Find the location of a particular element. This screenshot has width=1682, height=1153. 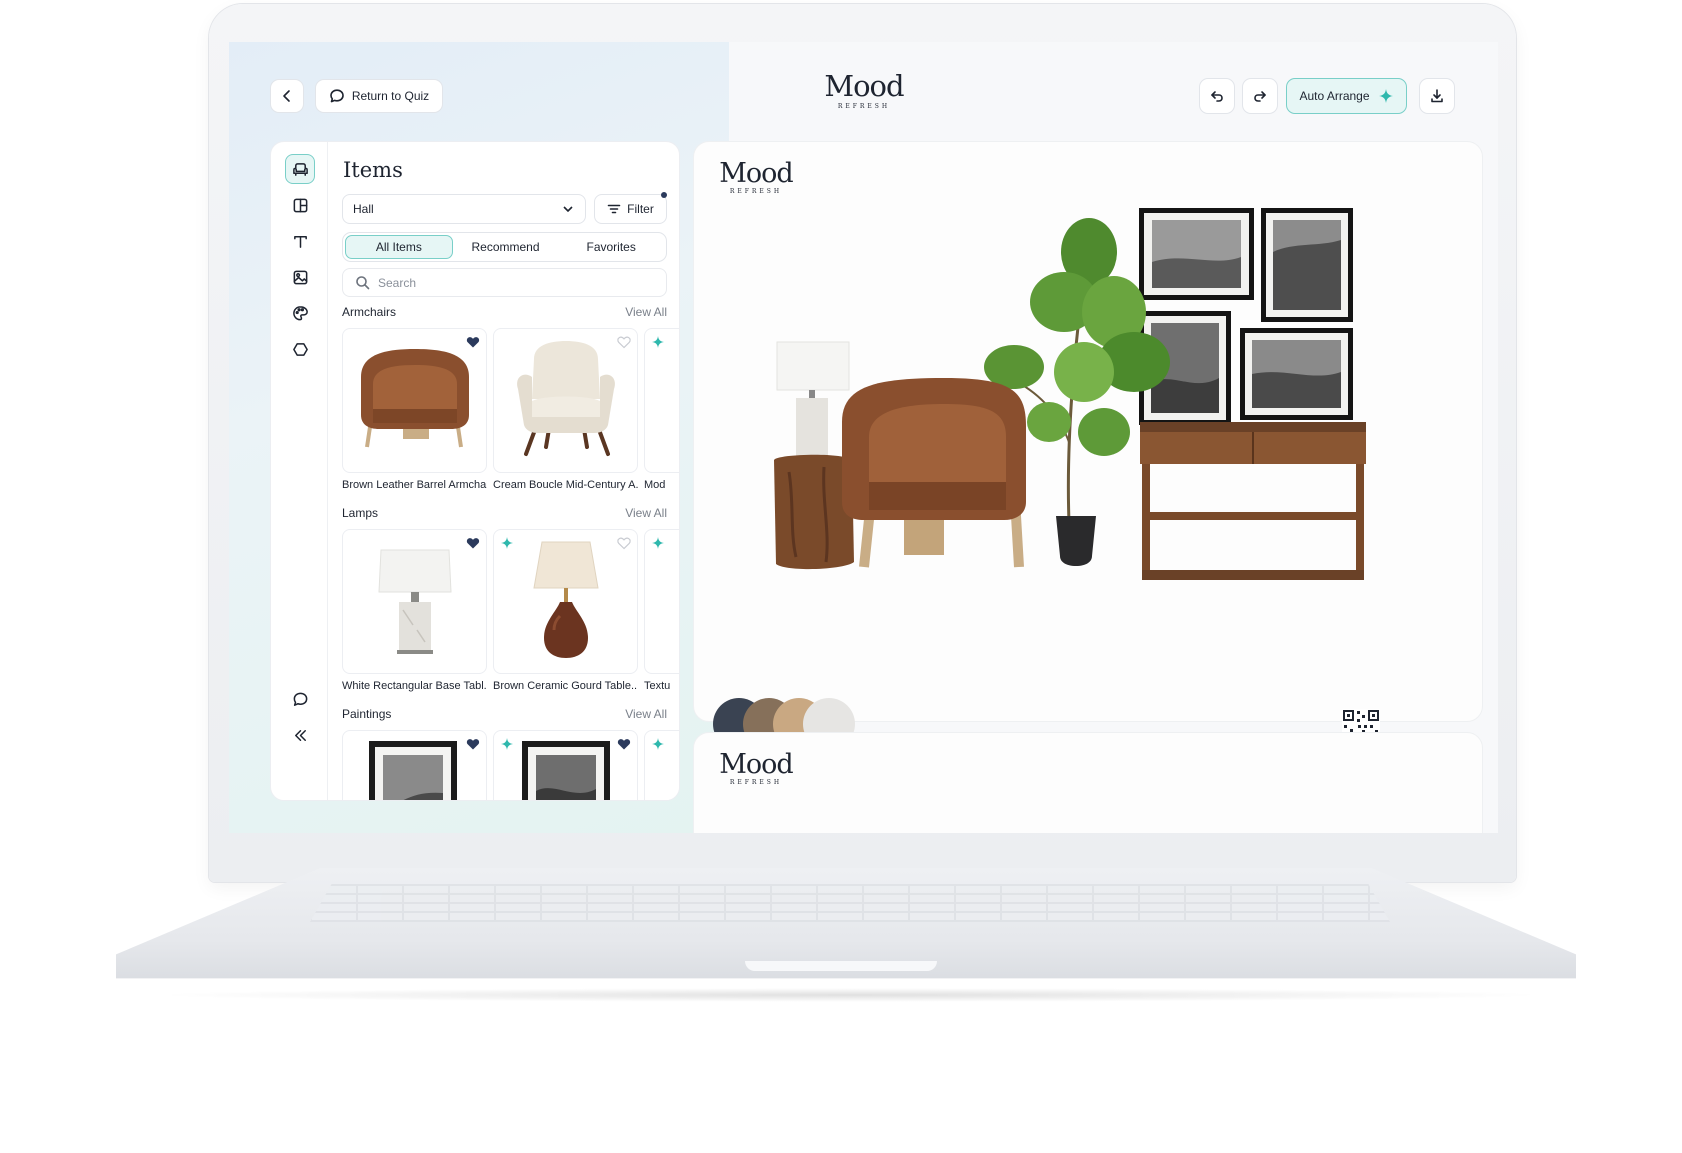

rail-palette-button is located at coordinates (300, 313).